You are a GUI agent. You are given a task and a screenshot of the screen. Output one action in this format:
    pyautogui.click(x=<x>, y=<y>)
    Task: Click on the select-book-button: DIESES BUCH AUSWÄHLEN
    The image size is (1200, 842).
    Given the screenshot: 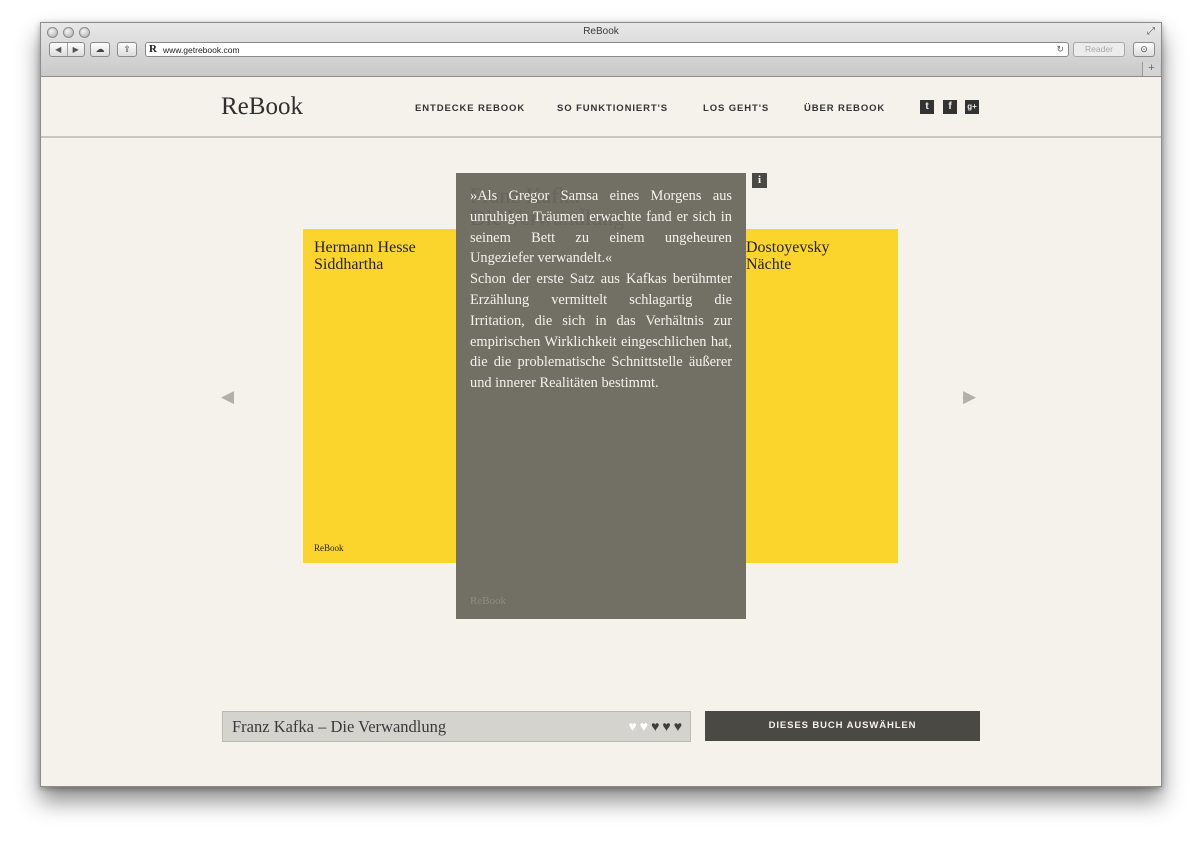 What is the action you would take?
    pyautogui.click(x=842, y=726)
    